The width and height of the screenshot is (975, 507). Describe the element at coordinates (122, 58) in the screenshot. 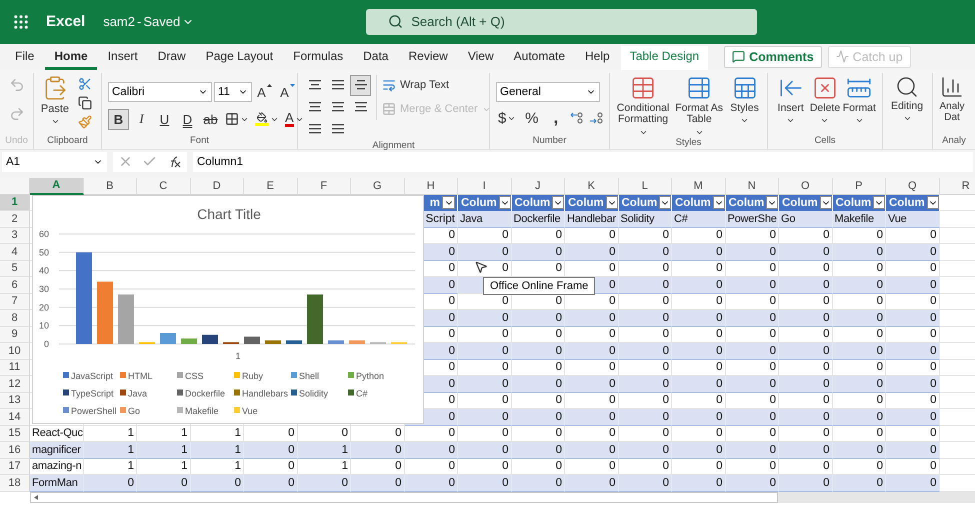

I see `menu-tab: Insert` at that location.